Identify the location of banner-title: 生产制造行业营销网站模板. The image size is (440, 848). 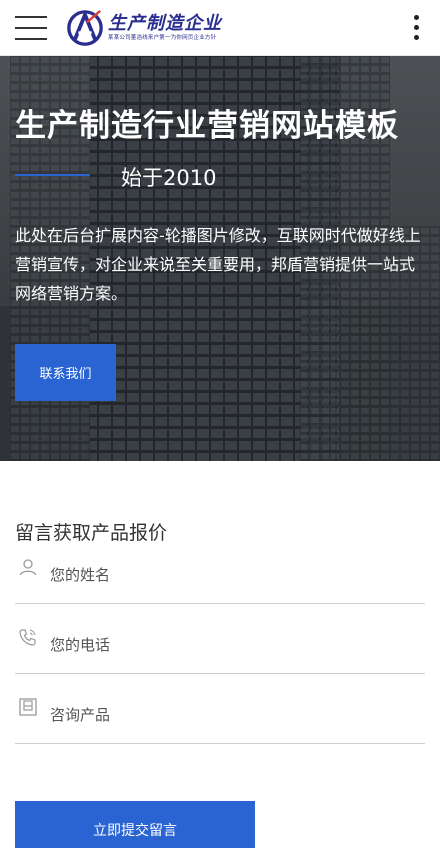
(207, 126).